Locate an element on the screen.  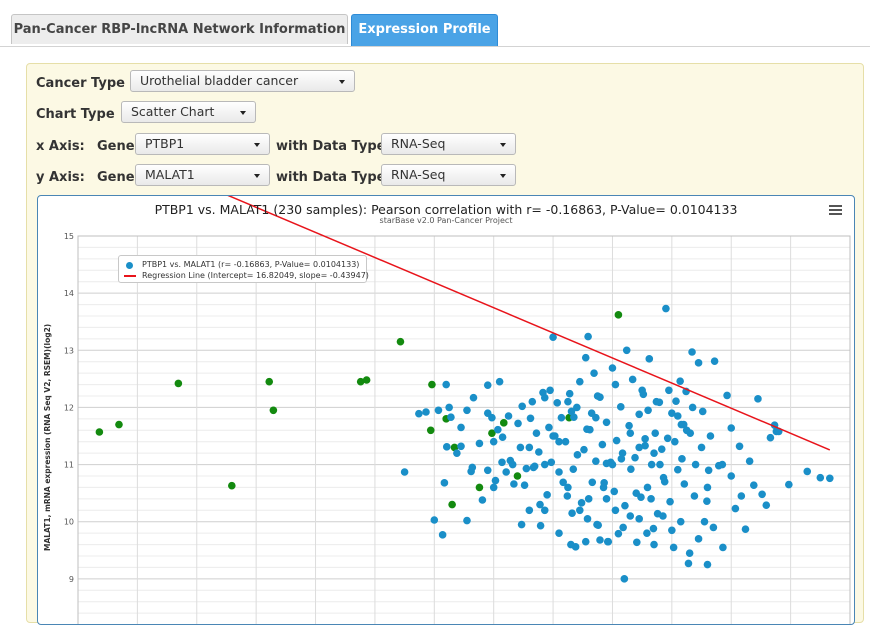
y-gene-value: MALAT1 is located at coordinates (170, 174).